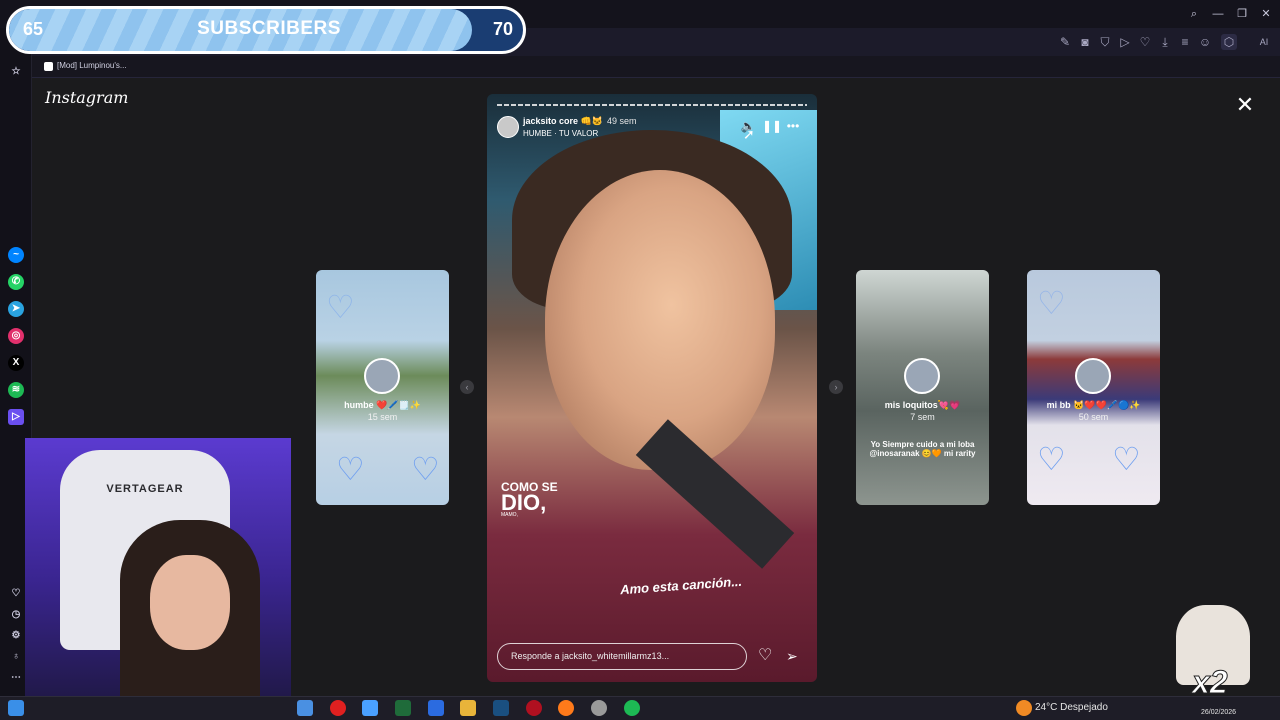 The height and width of the screenshot is (720, 1280). Describe the element at coordinates (16, 390) in the screenshot. I see `spotify-icon: ≋` at that location.